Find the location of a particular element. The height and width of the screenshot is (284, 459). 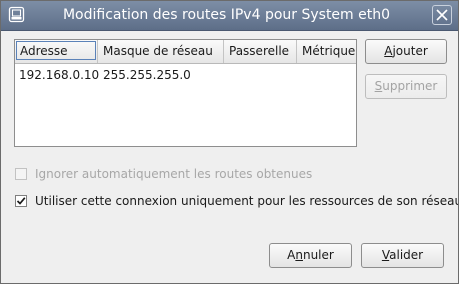

column-header-gateway: Passerelle is located at coordinates (260, 51).